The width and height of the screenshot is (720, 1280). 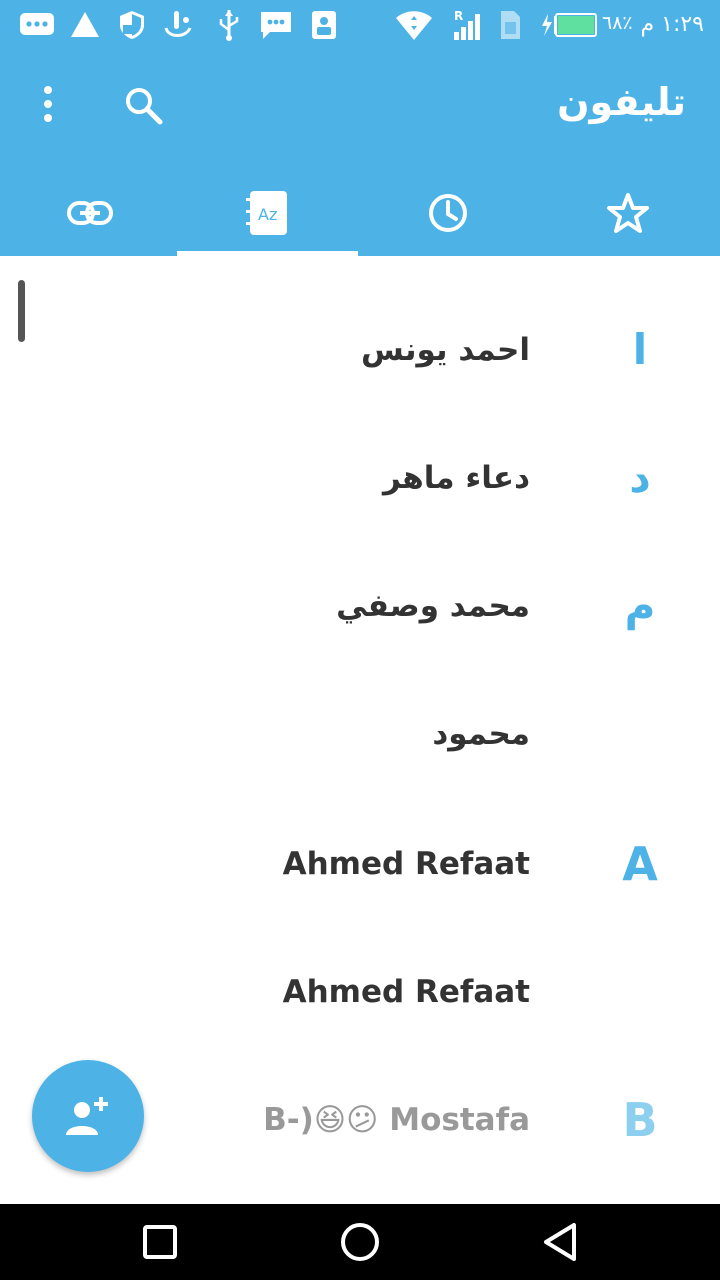 I want to click on app-title: تليفون, so click(x=621, y=102).